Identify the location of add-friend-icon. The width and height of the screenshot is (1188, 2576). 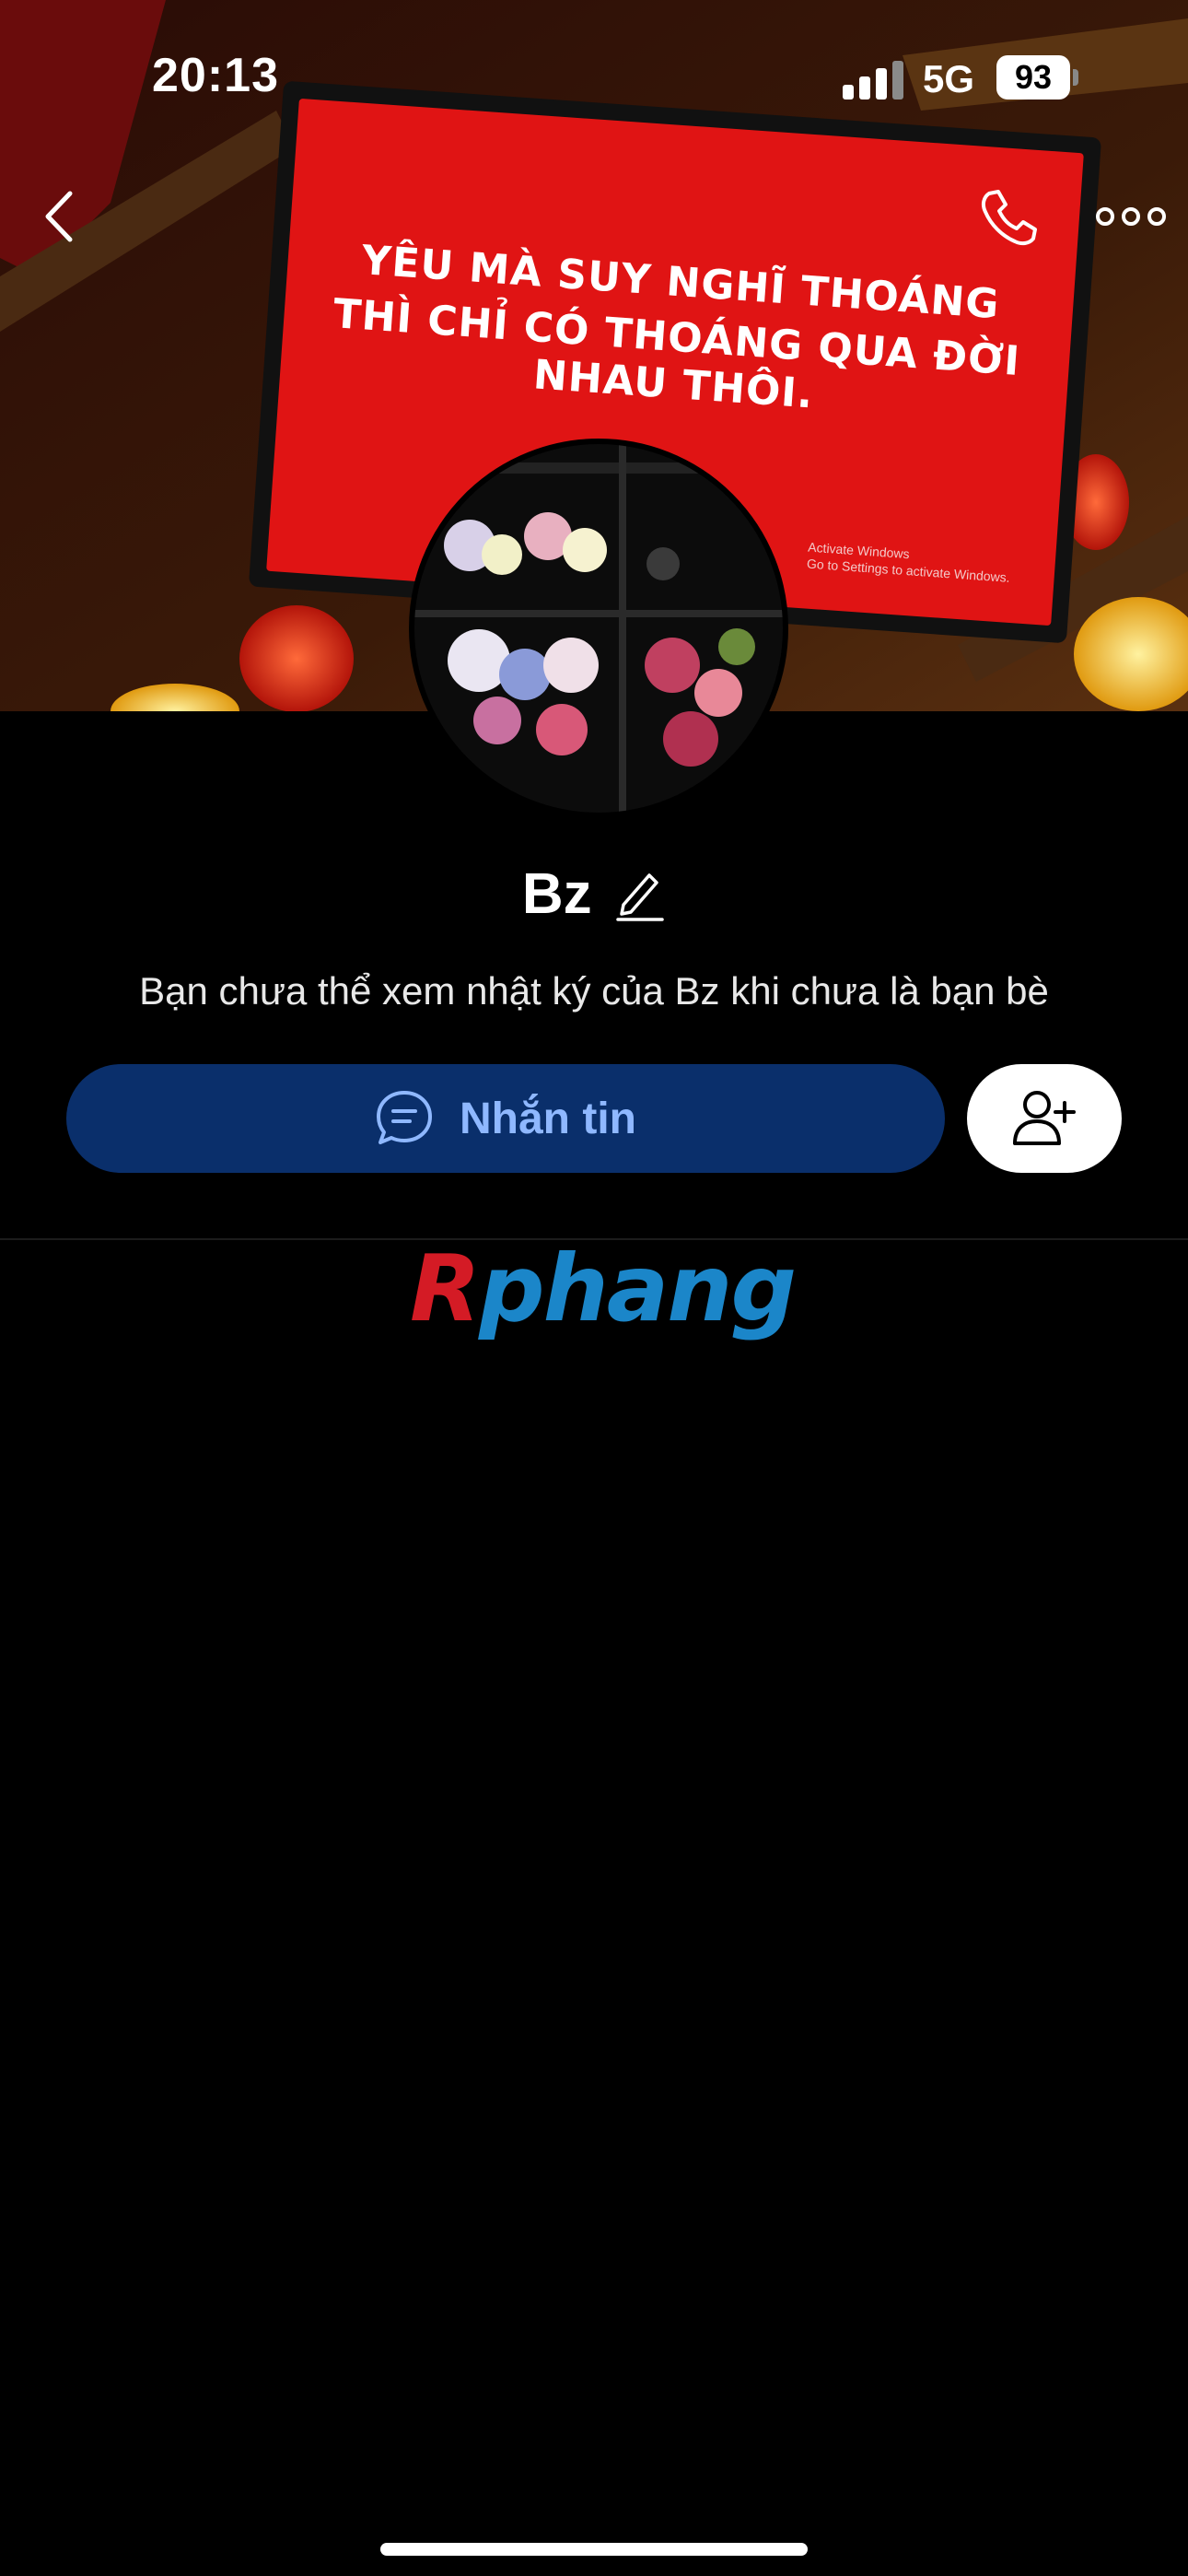
(1044, 1118).